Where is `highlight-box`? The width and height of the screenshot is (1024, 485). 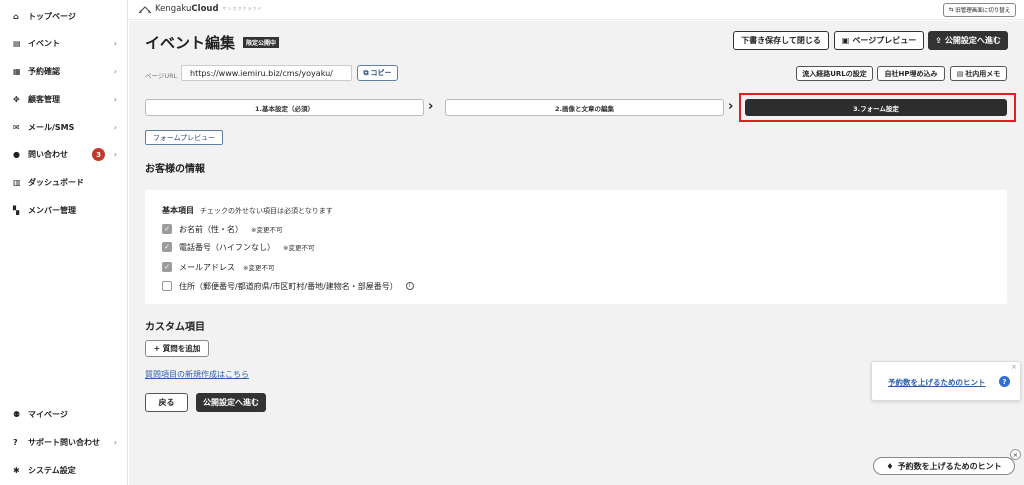
highlight-box is located at coordinates (877, 107).